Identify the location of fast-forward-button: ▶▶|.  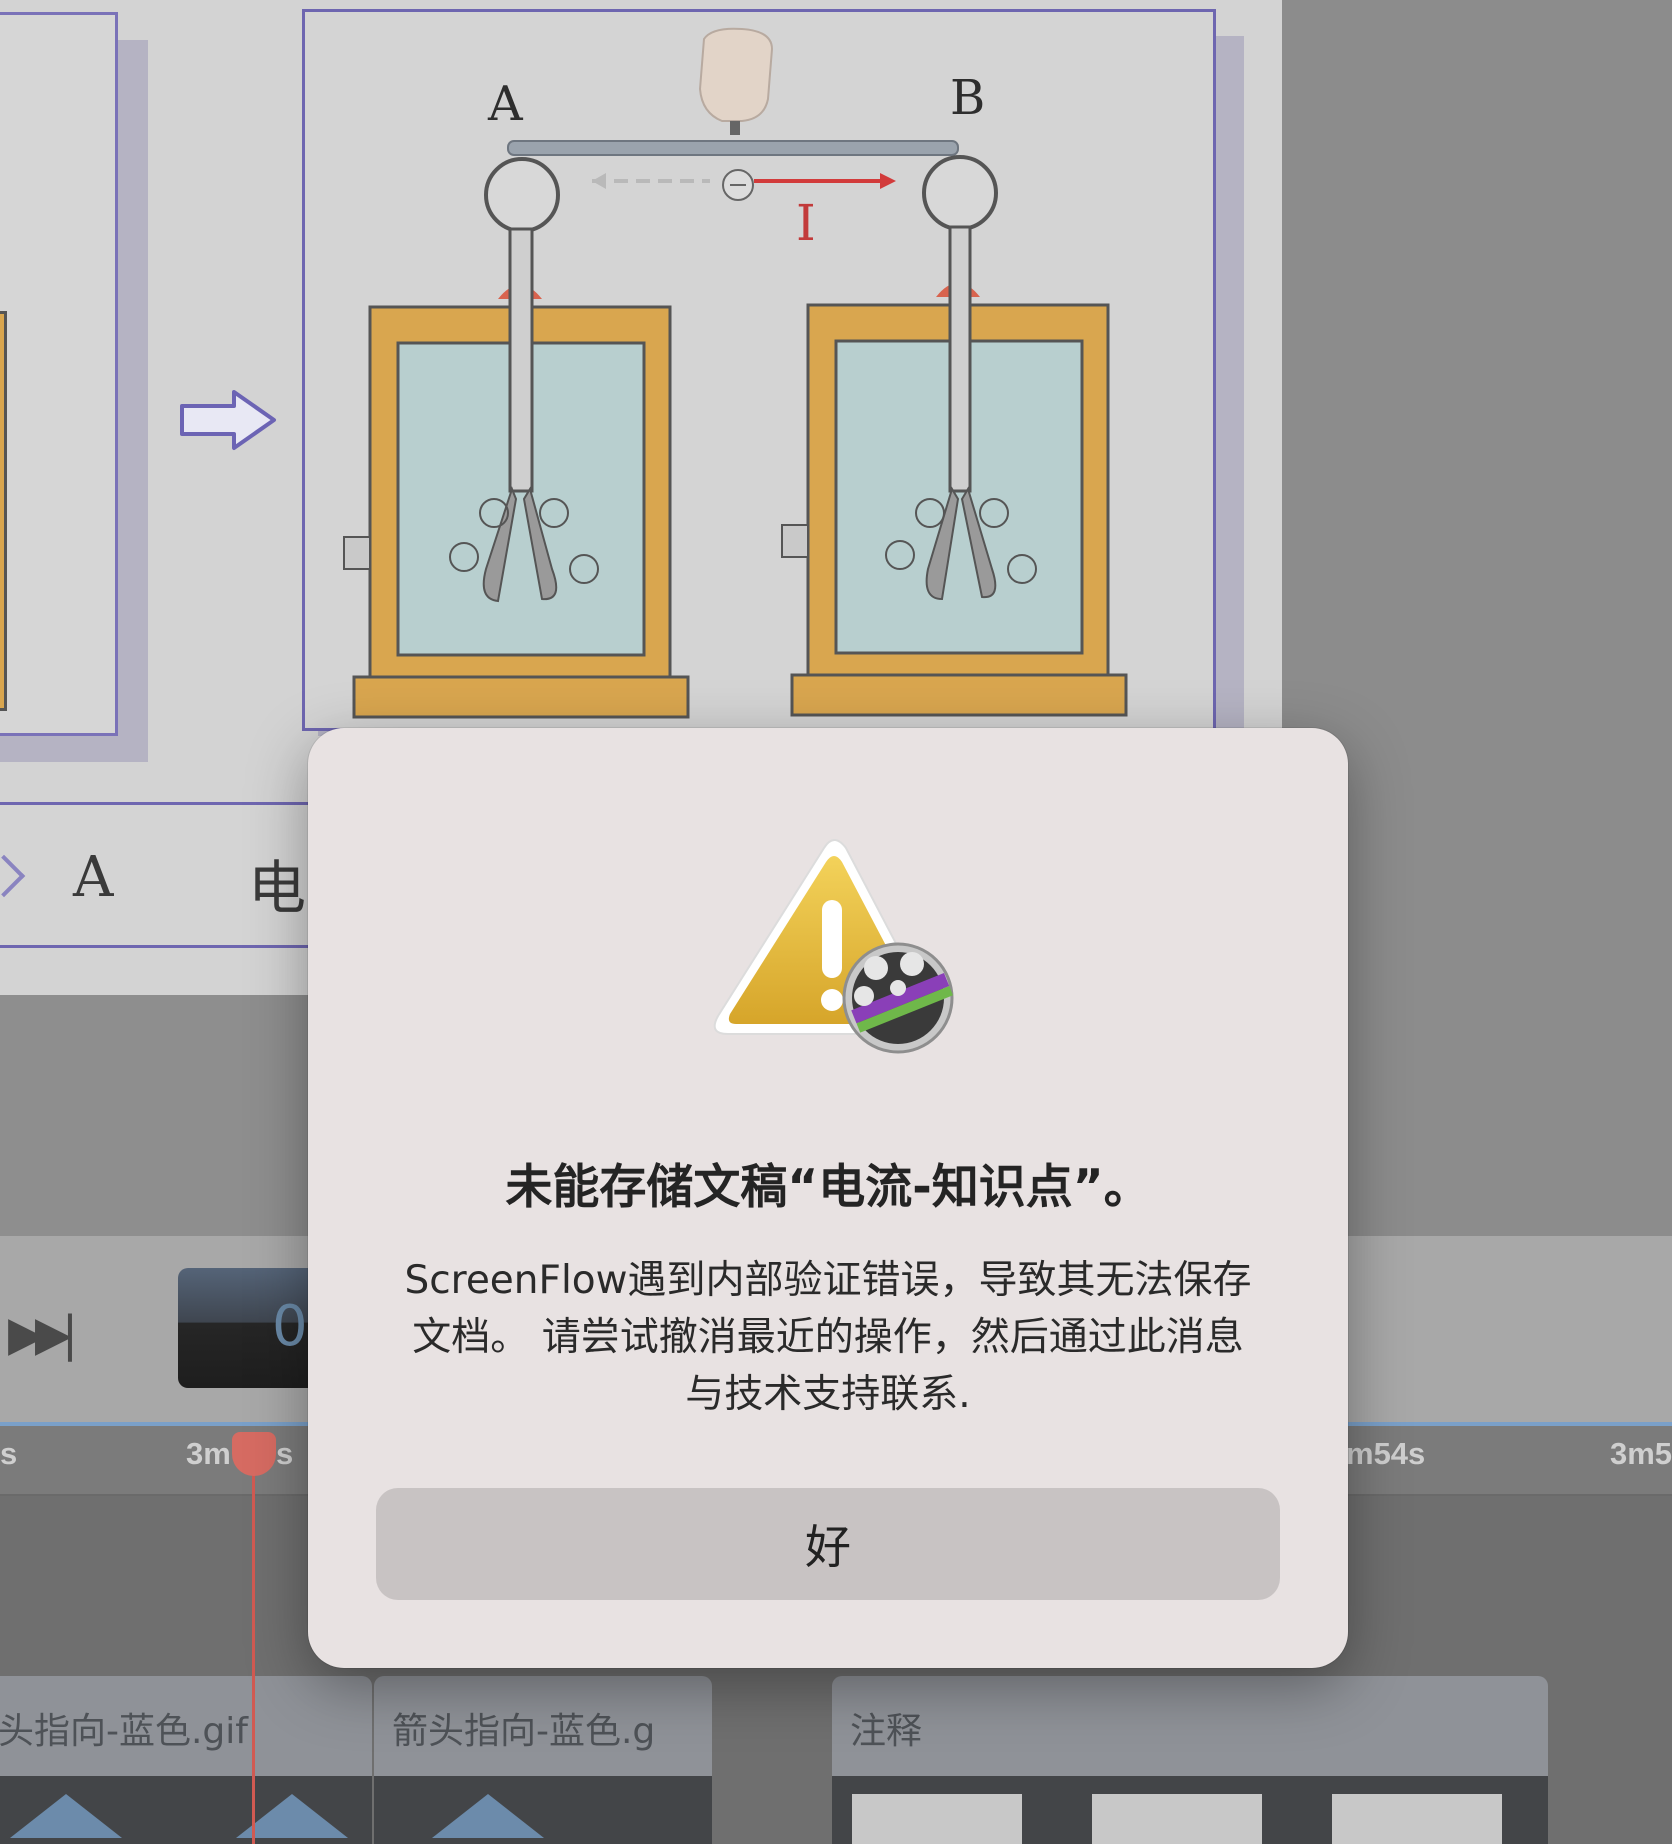
(43, 1334).